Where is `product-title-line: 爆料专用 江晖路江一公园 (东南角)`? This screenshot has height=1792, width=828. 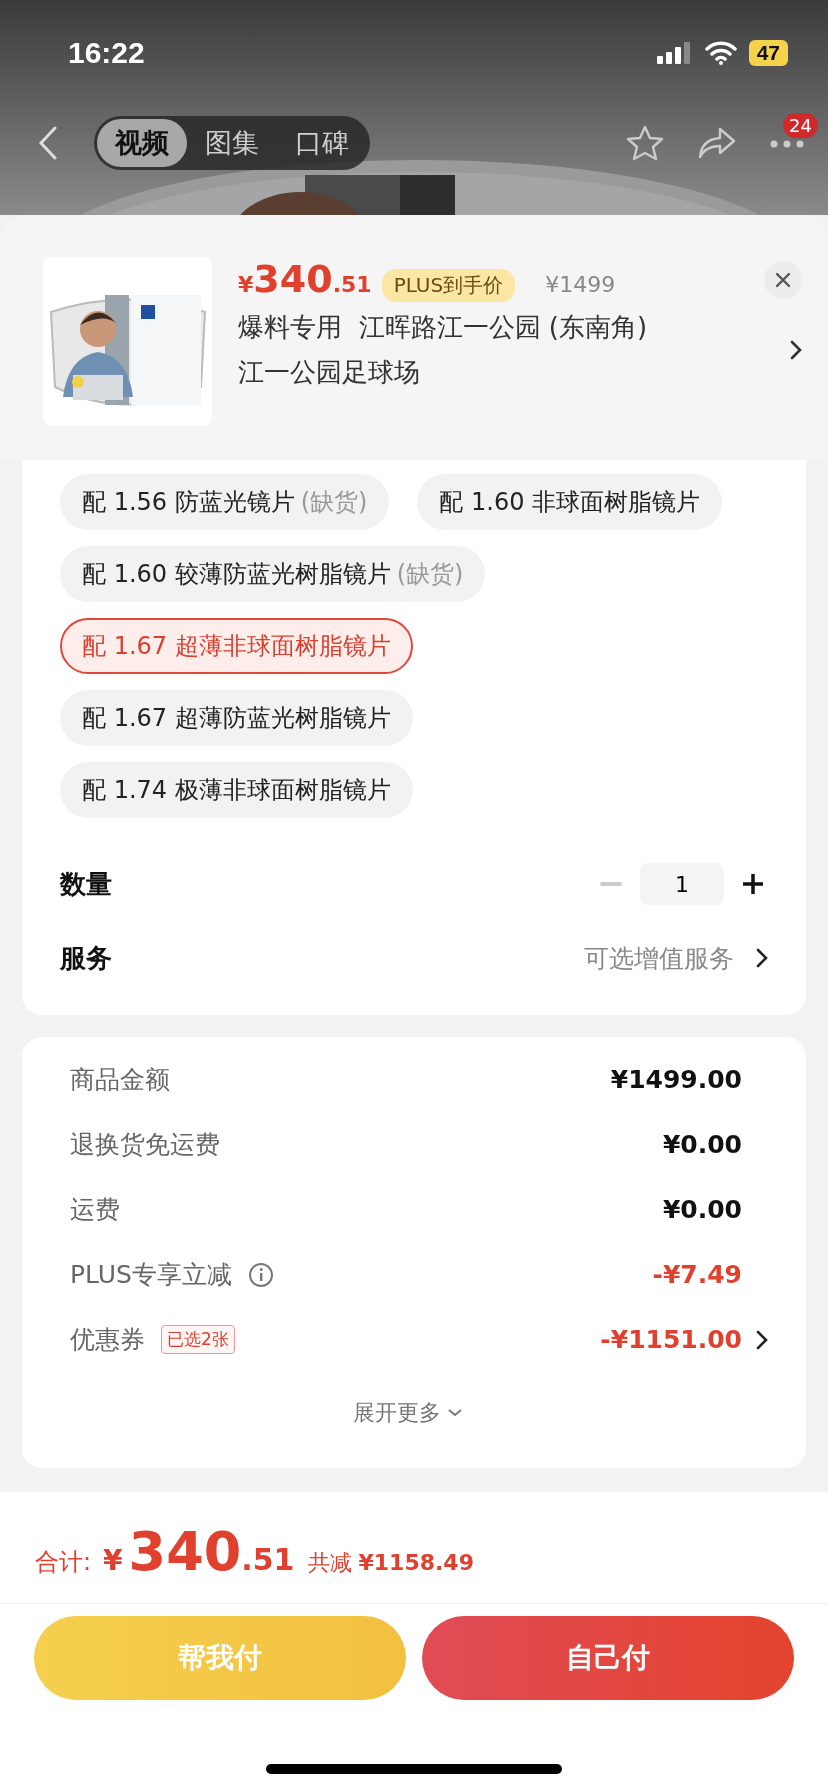 product-title-line: 爆料专用 江晖路江一公园 (东南角) is located at coordinates (443, 327).